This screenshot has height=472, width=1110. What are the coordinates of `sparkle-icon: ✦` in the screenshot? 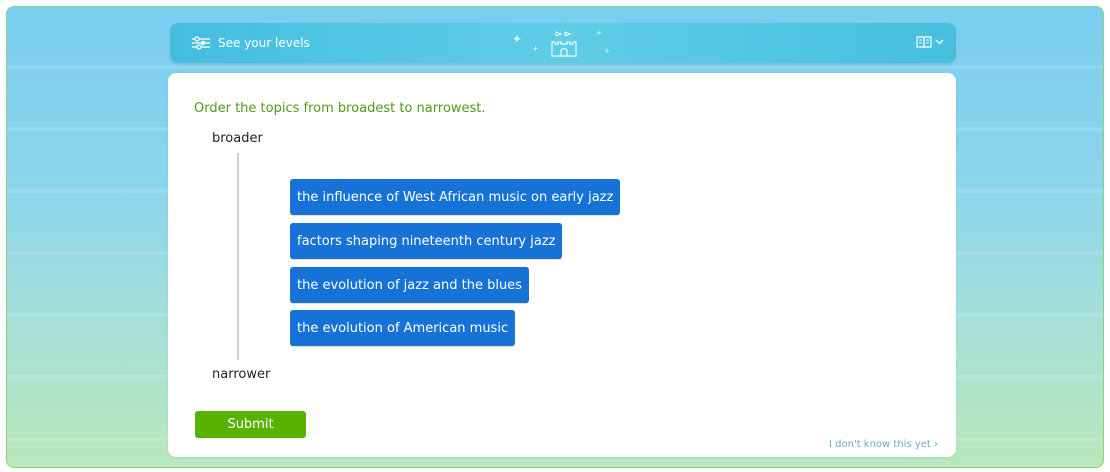 It's located at (517, 39).